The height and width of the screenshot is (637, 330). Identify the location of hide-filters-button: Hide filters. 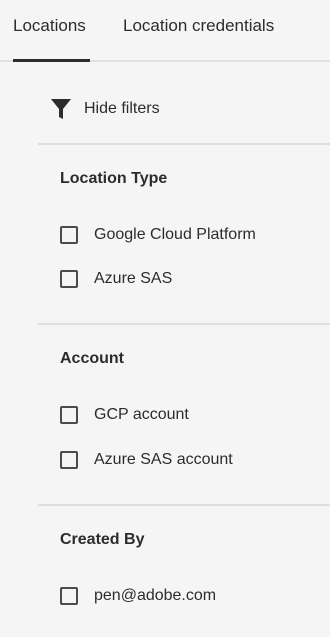
(105, 109).